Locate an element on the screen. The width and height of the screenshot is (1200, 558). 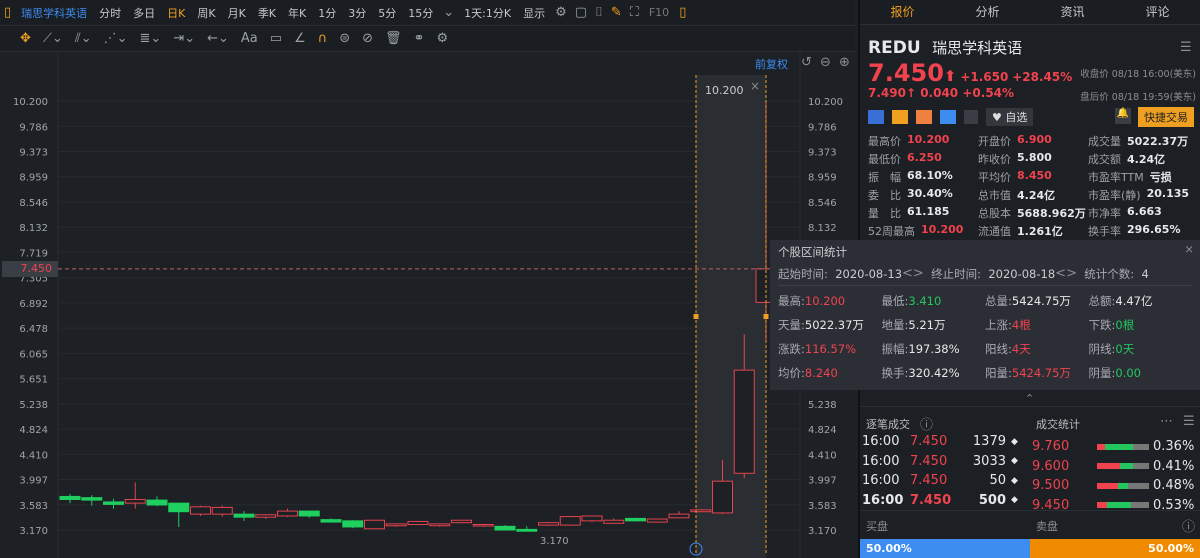
wave-tool-icon: ⋰⌄ is located at coordinates (116, 38).